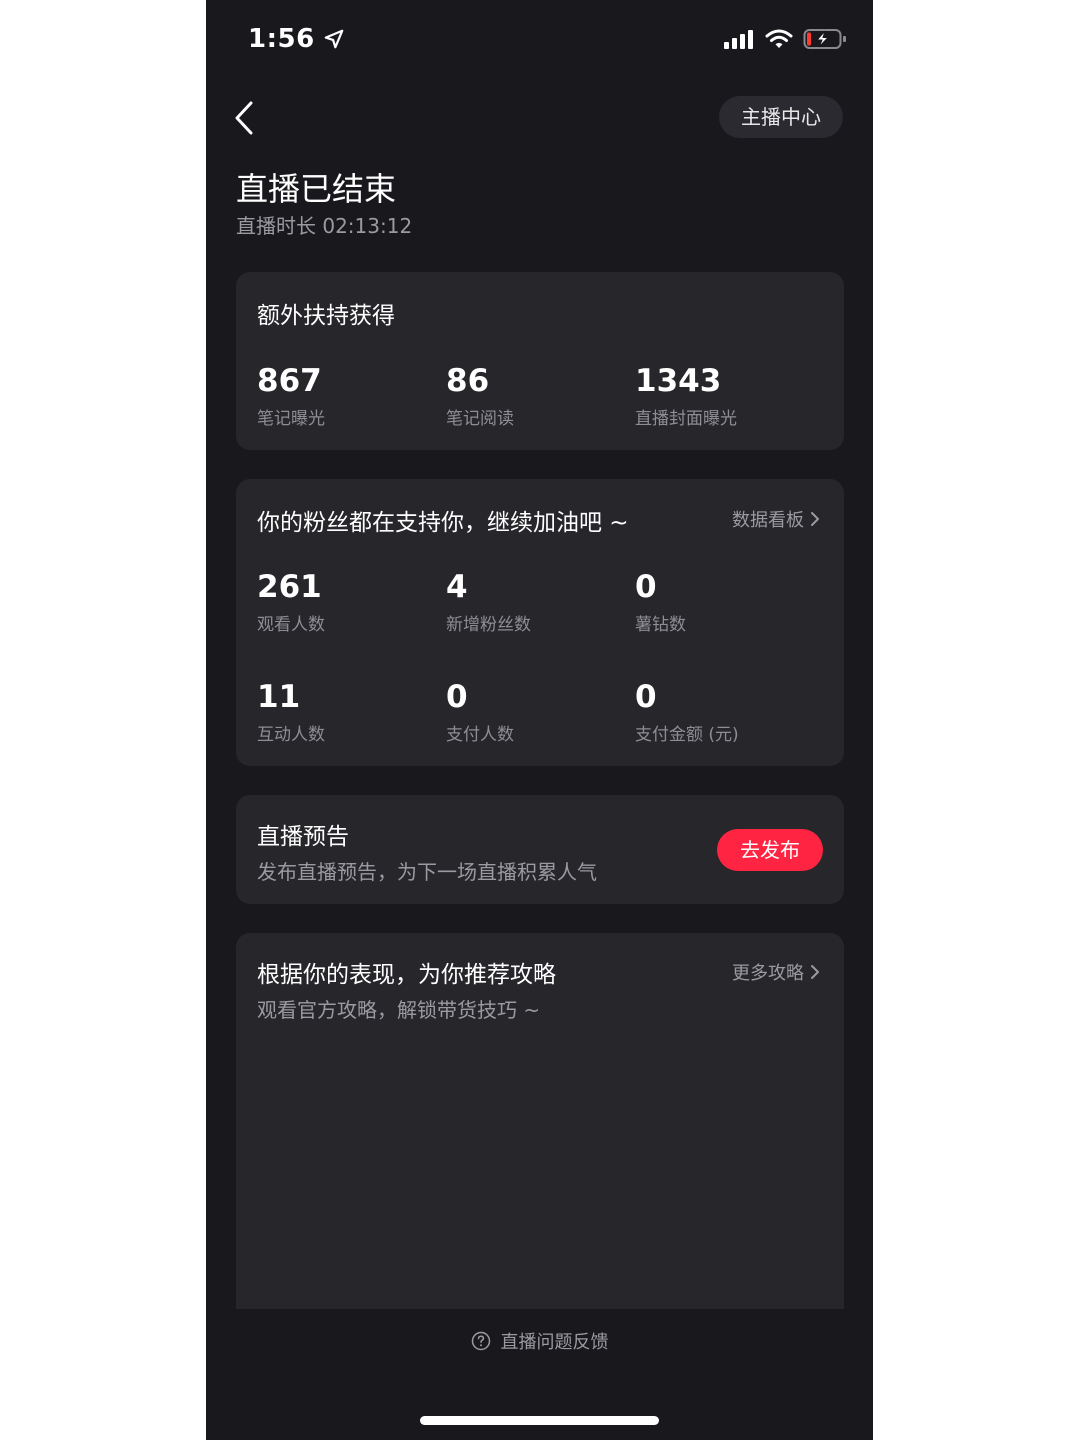 The height and width of the screenshot is (1440, 1080). Describe the element at coordinates (768, 520) in the screenshot. I see `data-dashboard-link-label: 数据看板` at that location.